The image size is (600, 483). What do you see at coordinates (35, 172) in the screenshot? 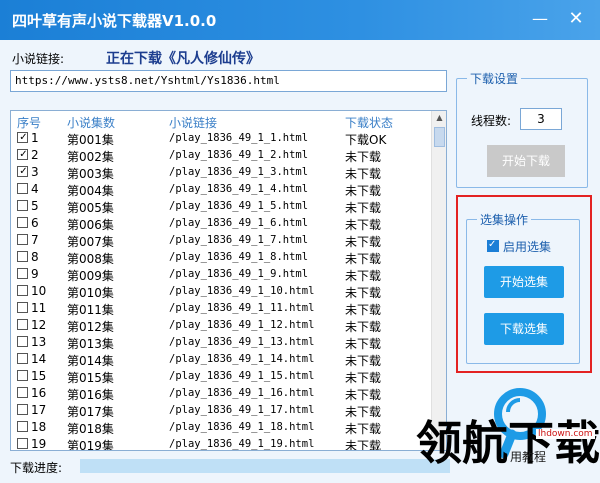
I see `row-number-text: 3` at bounding box center [35, 172].